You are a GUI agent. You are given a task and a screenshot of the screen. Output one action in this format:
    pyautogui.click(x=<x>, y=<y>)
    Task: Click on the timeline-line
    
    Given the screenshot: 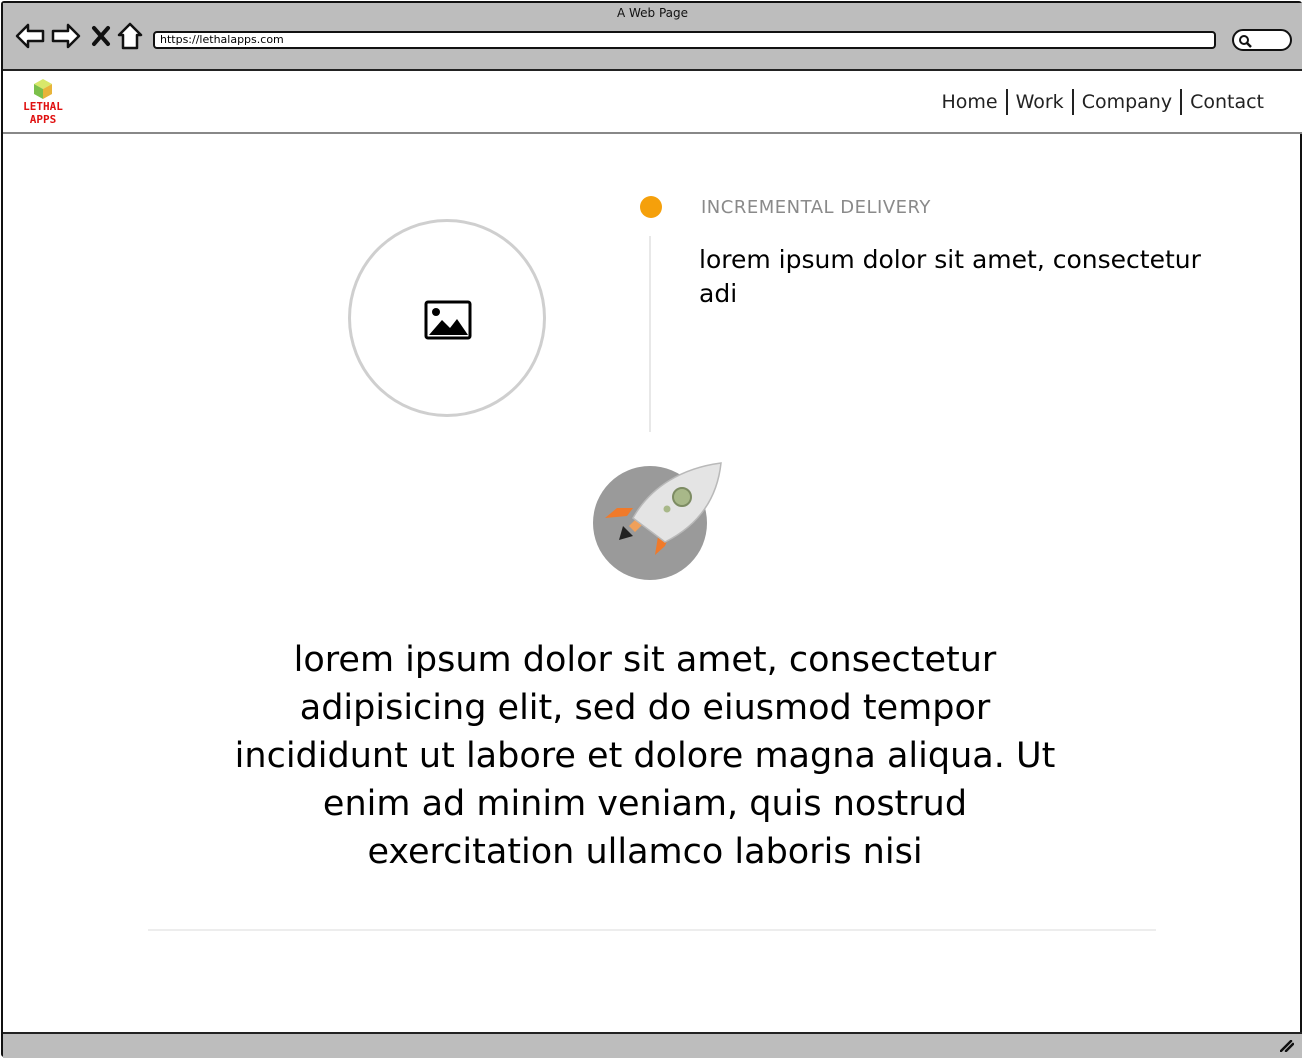 What is the action you would take?
    pyautogui.click(x=650, y=334)
    